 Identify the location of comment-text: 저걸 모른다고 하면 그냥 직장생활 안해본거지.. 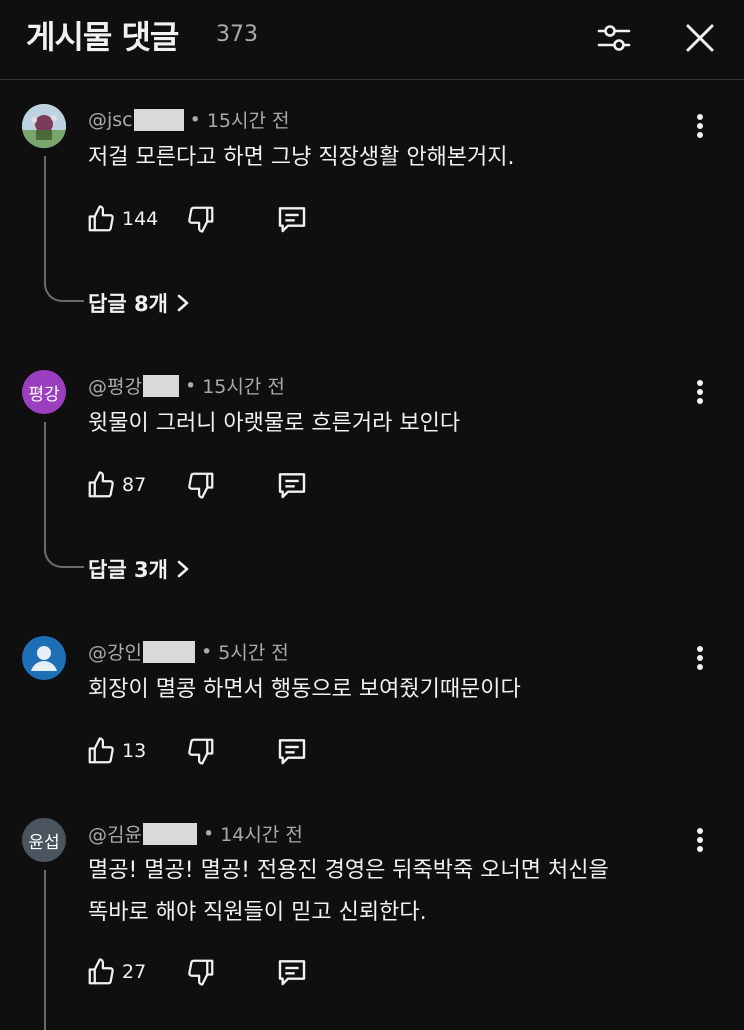
(301, 158).